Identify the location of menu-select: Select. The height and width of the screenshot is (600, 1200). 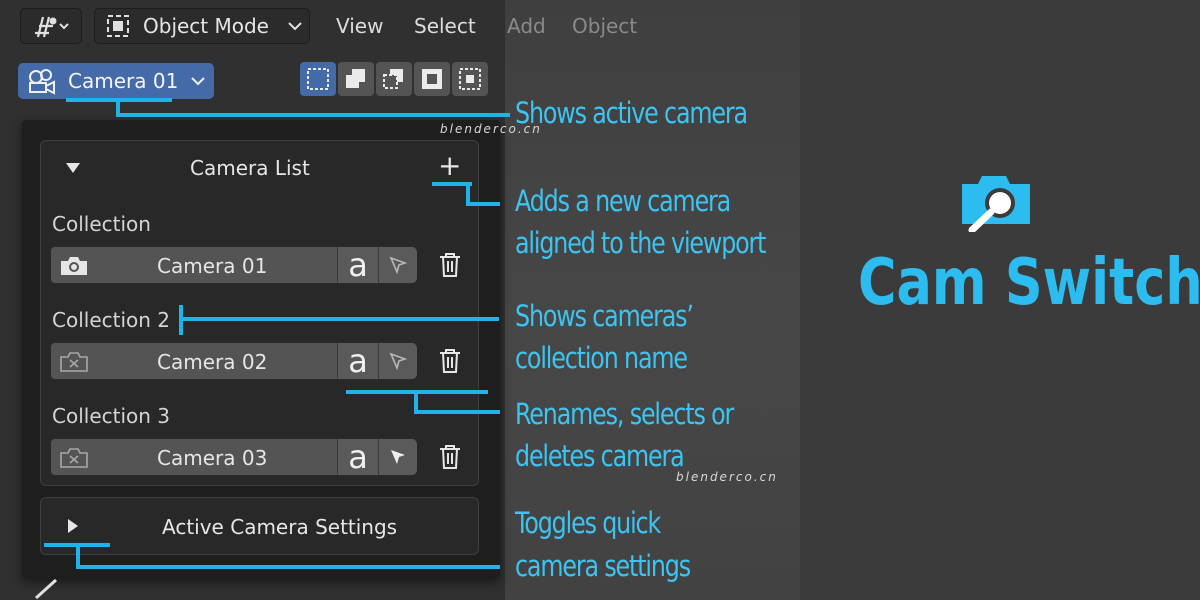
(445, 26).